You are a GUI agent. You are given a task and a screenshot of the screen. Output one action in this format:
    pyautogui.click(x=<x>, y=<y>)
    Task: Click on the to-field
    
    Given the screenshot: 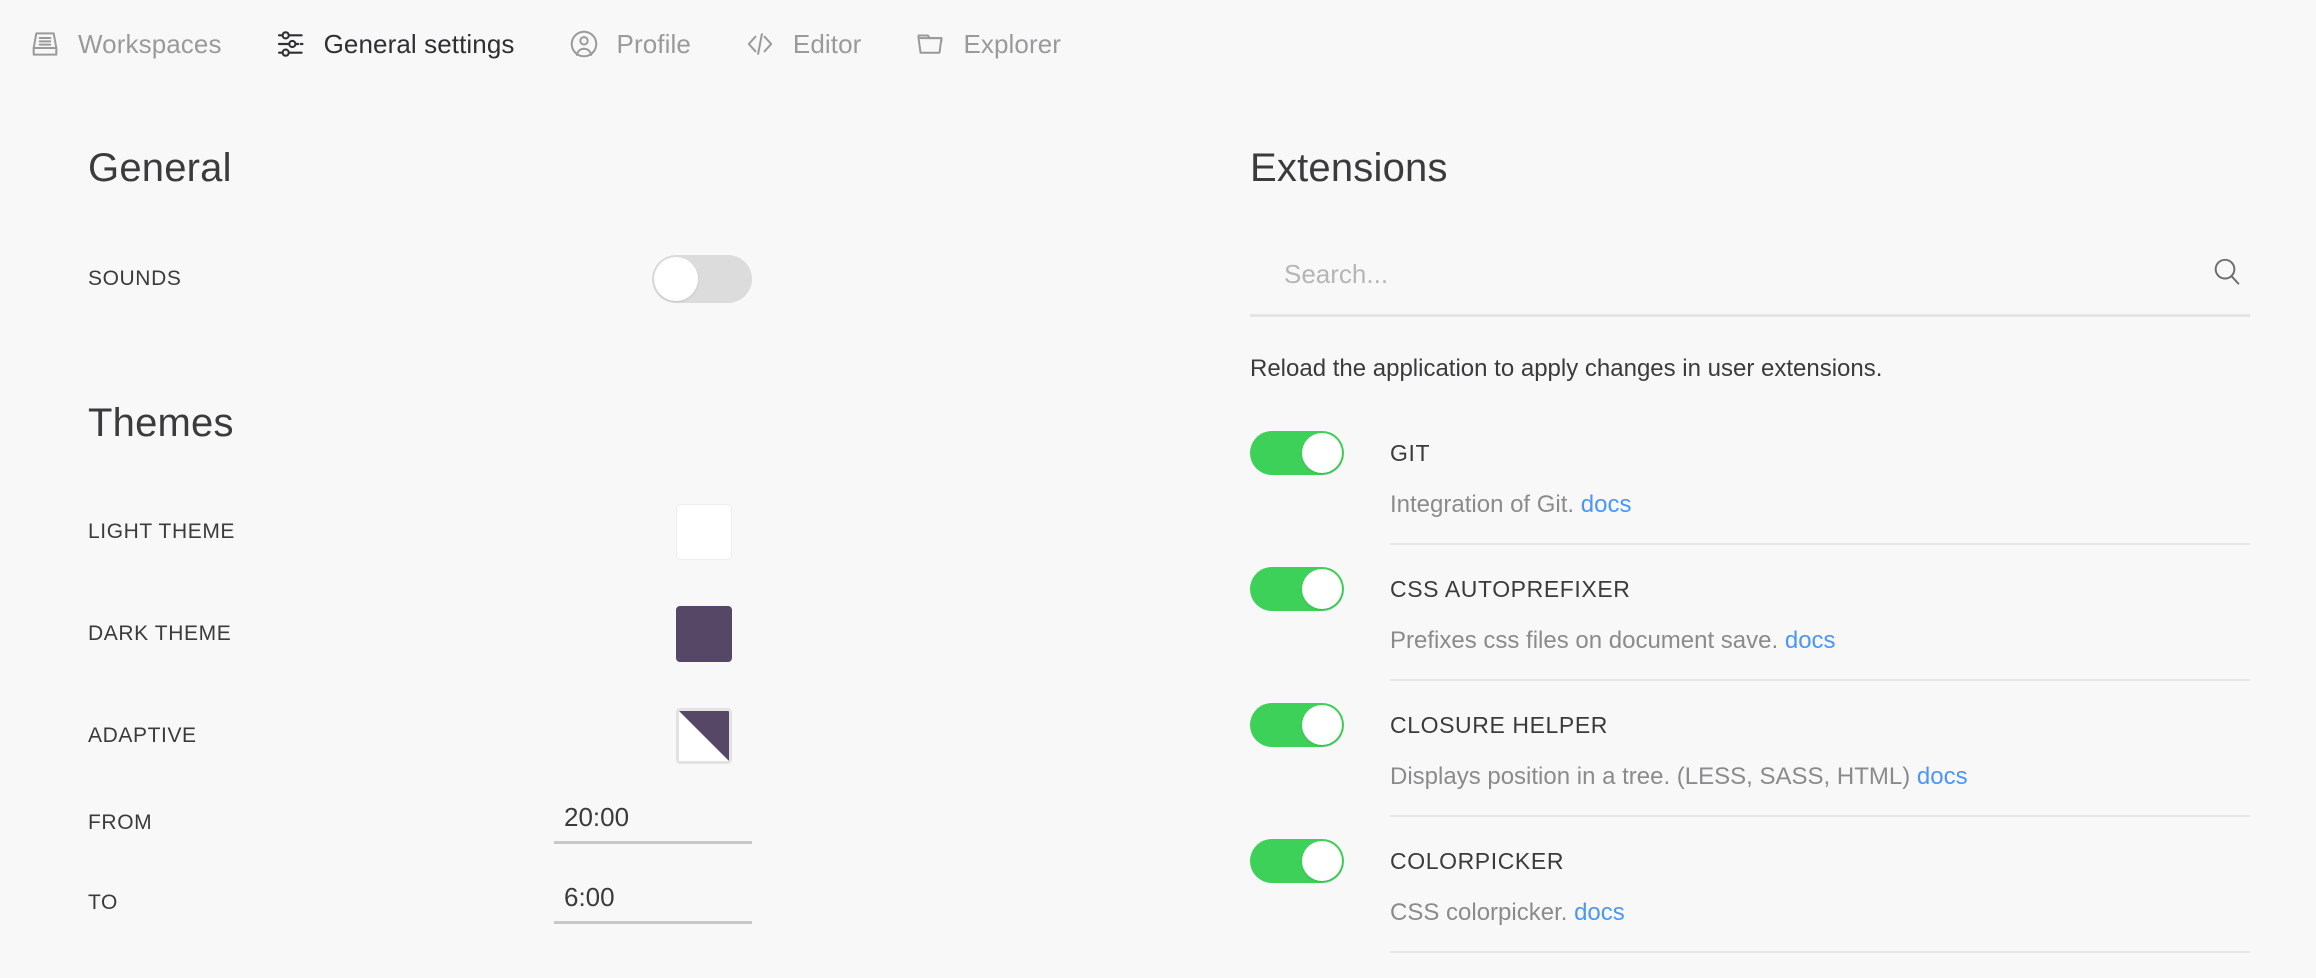 What is the action you would take?
    pyautogui.click(x=653, y=903)
    